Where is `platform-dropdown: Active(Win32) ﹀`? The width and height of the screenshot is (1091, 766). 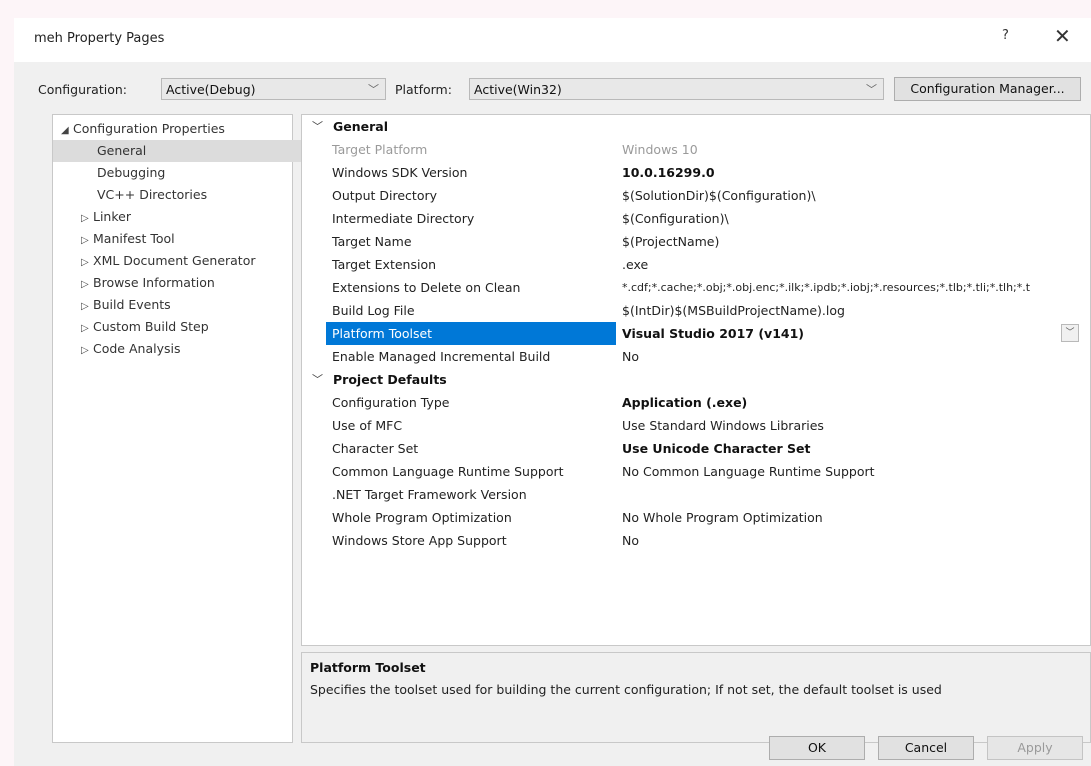 platform-dropdown: Active(Win32) ﹀ is located at coordinates (676, 89).